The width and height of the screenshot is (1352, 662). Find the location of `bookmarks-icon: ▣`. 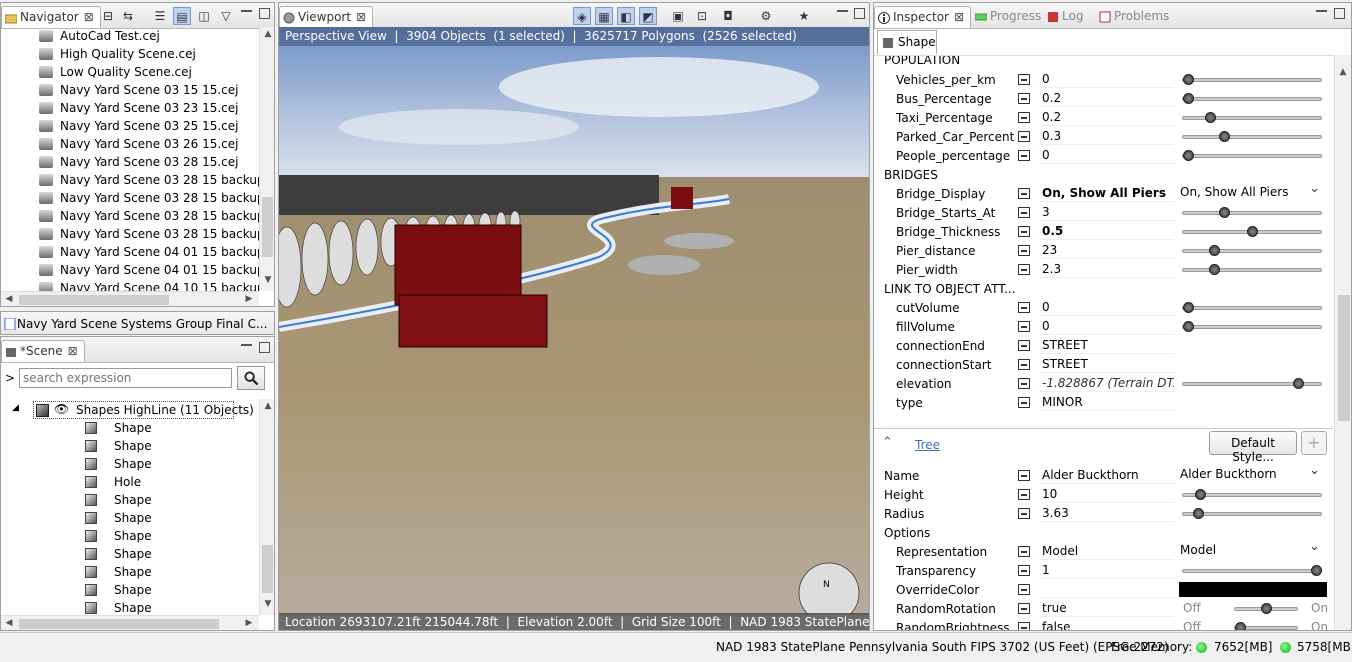

bookmarks-icon: ▣ is located at coordinates (678, 16).